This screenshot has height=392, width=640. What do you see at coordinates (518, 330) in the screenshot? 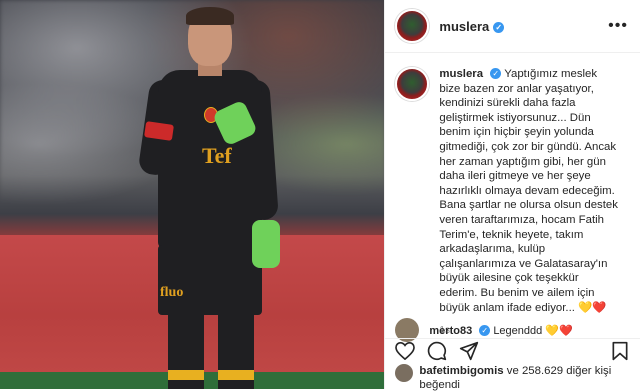
I see `comment-body: Legenddd` at bounding box center [518, 330].